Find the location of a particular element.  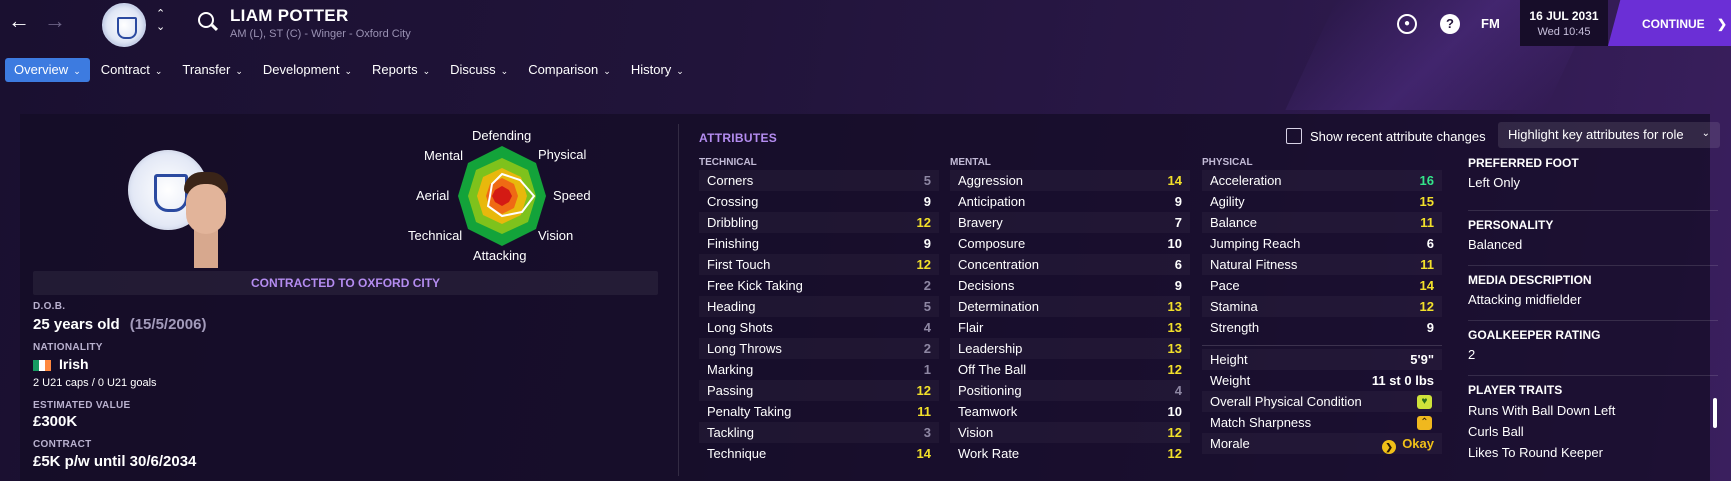

attribute-row: Dribbling 12 is located at coordinates (819, 222).